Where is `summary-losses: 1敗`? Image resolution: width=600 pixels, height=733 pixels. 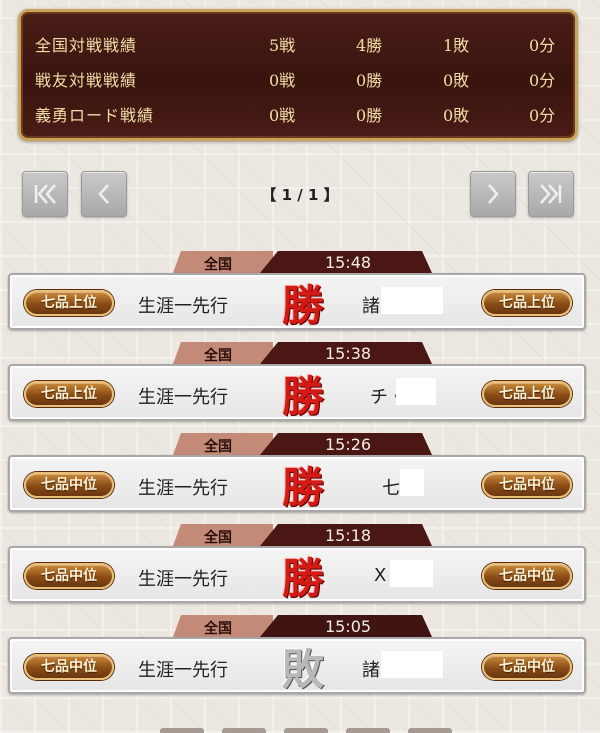
summary-losses: 1敗 is located at coordinates (456, 45).